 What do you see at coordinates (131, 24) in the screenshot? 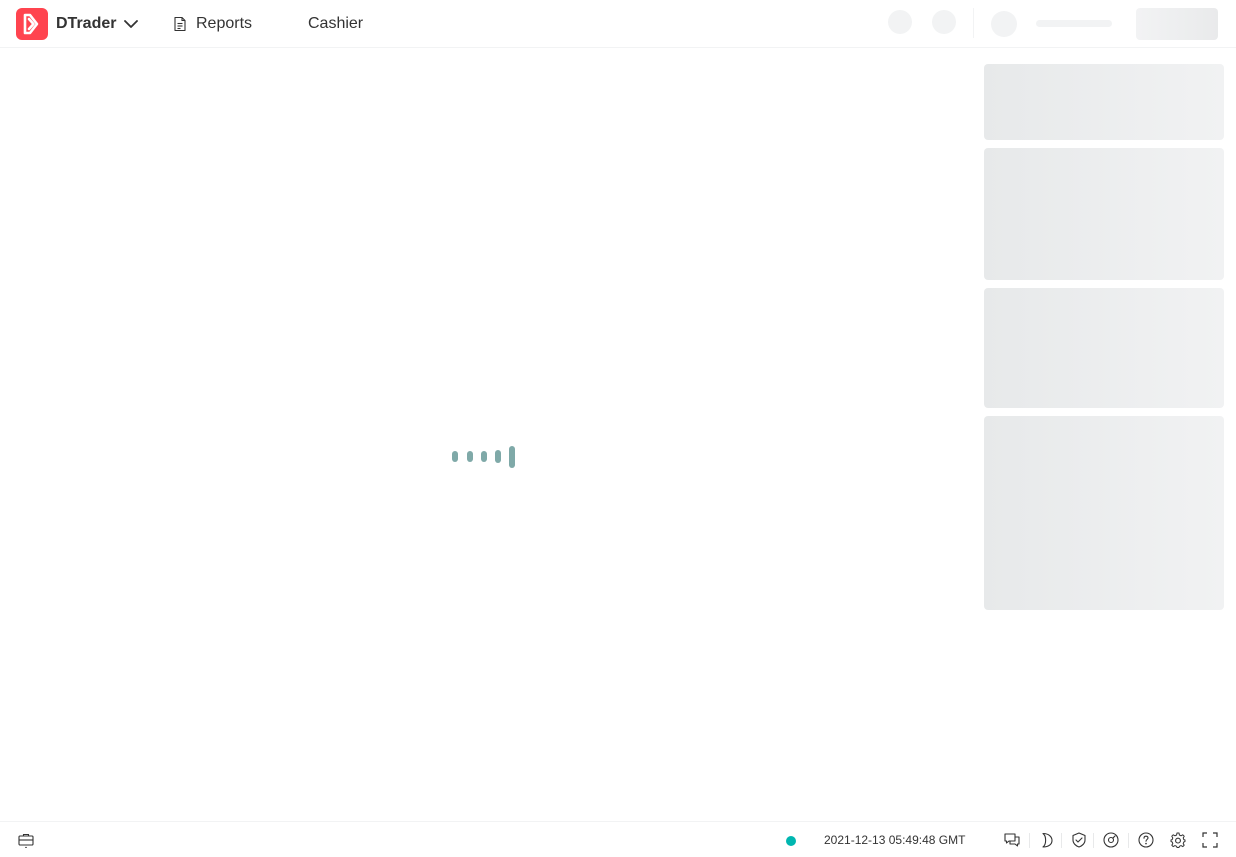
I see `chevron-down-icon` at bounding box center [131, 24].